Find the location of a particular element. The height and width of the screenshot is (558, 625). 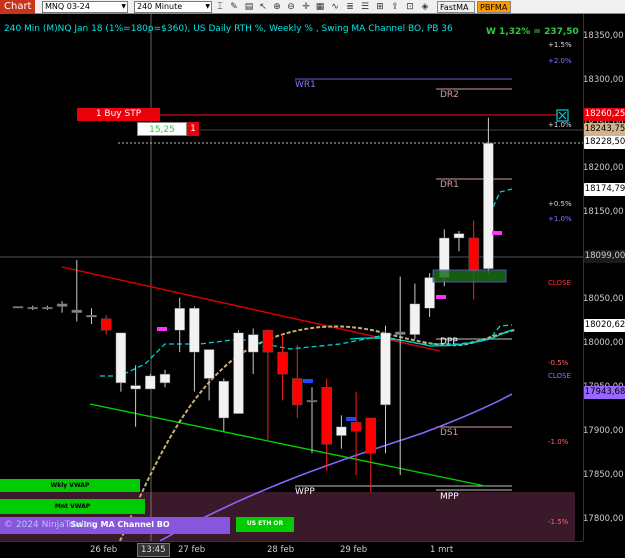

buy-stop-order-label: 1 Buy STP is located at coordinates (118, 114).